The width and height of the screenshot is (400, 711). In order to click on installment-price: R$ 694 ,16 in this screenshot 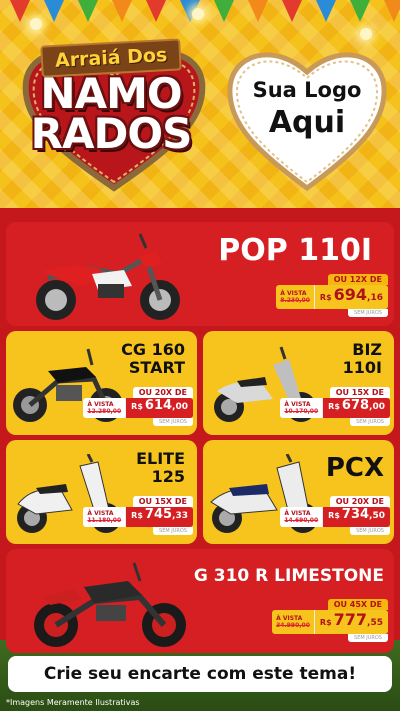, I will do `click(350, 297)`.